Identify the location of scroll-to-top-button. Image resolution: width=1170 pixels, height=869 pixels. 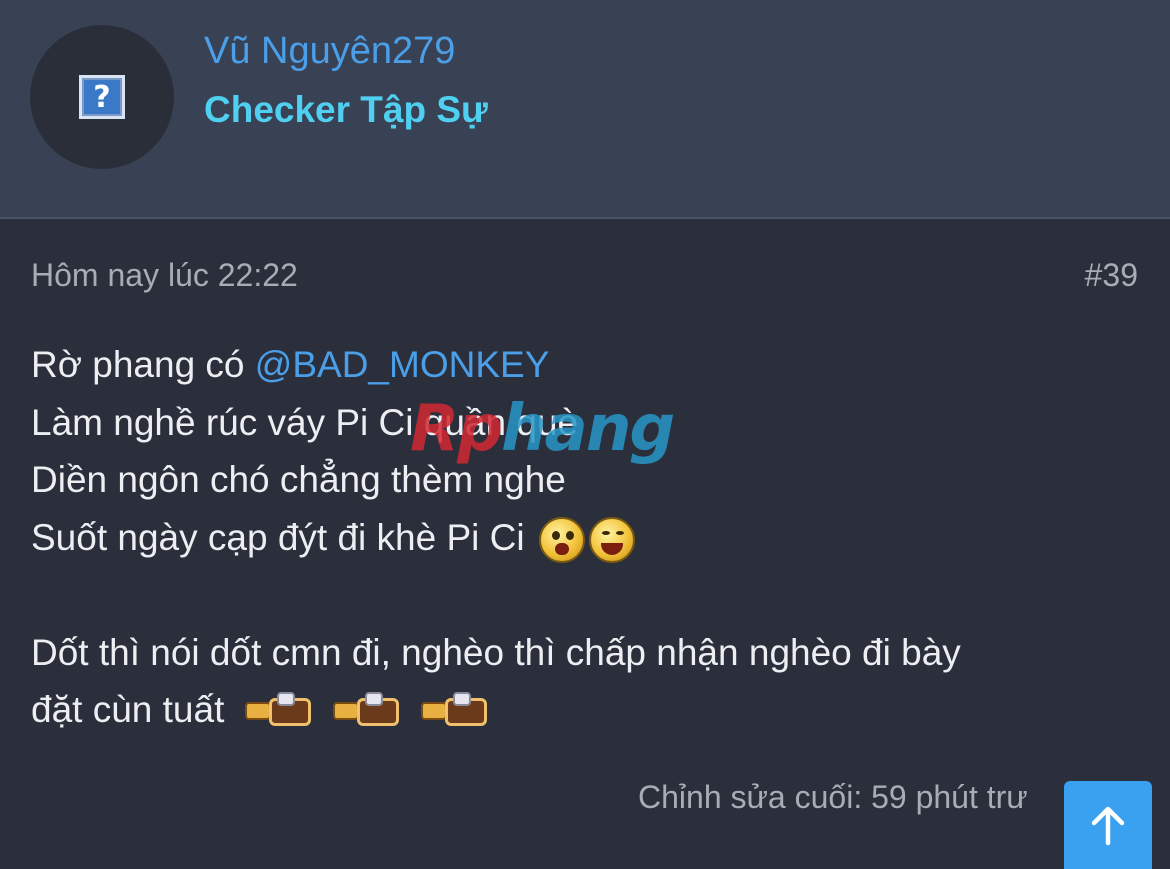
(1108, 825).